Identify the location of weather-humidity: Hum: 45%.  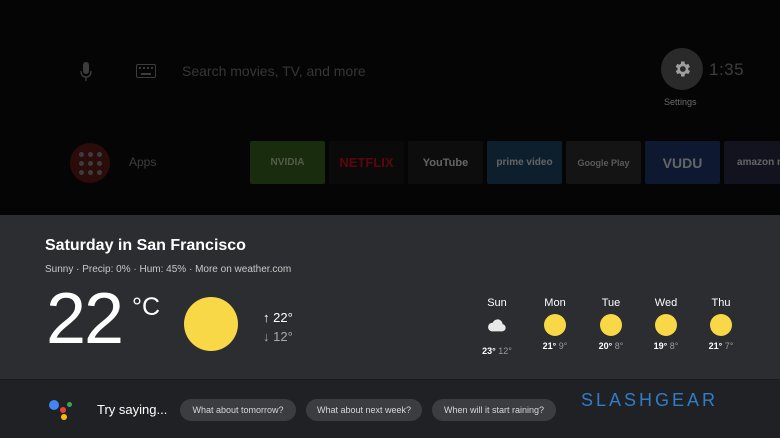
(163, 269).